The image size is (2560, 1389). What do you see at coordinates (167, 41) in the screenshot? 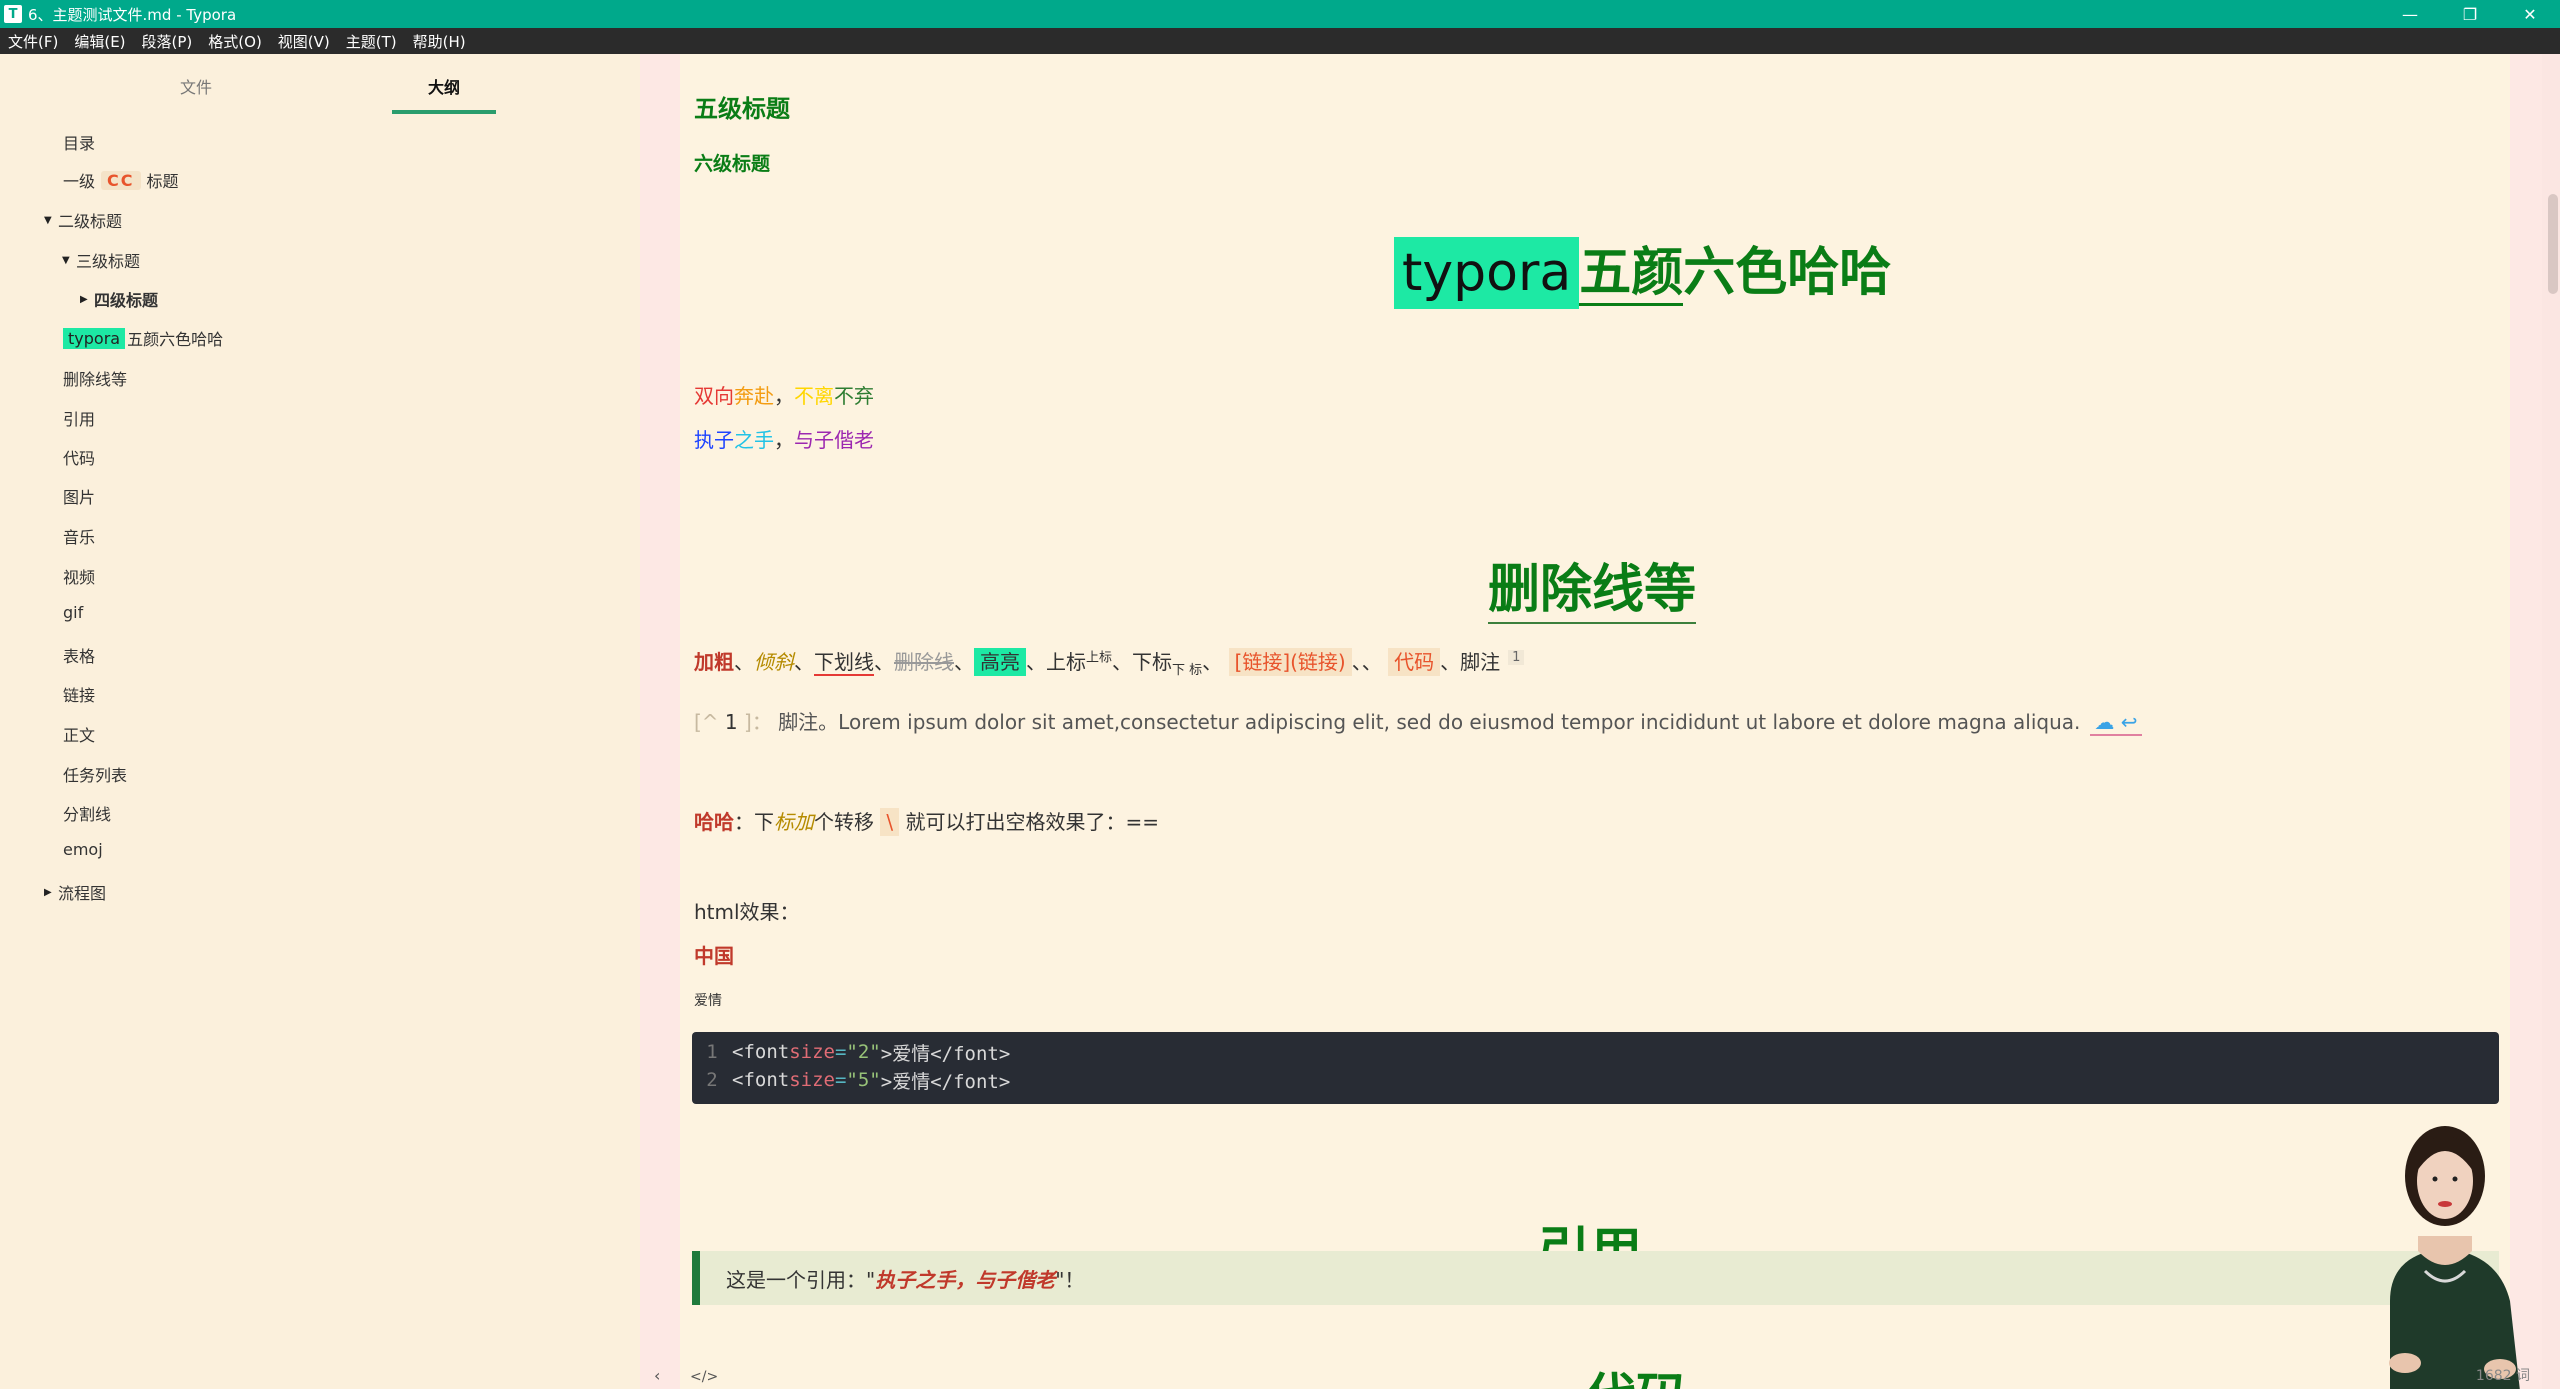
I see `menu-paragraph: 段落(P)` at bounding box center [167, 41].